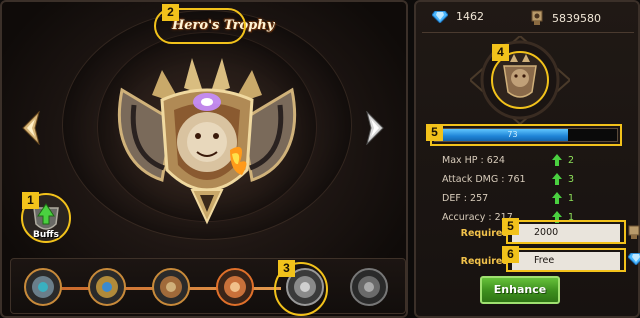 This screenshot has height=318, width=640. I want to click on buffs-label: Buffs, so click(46, 235).